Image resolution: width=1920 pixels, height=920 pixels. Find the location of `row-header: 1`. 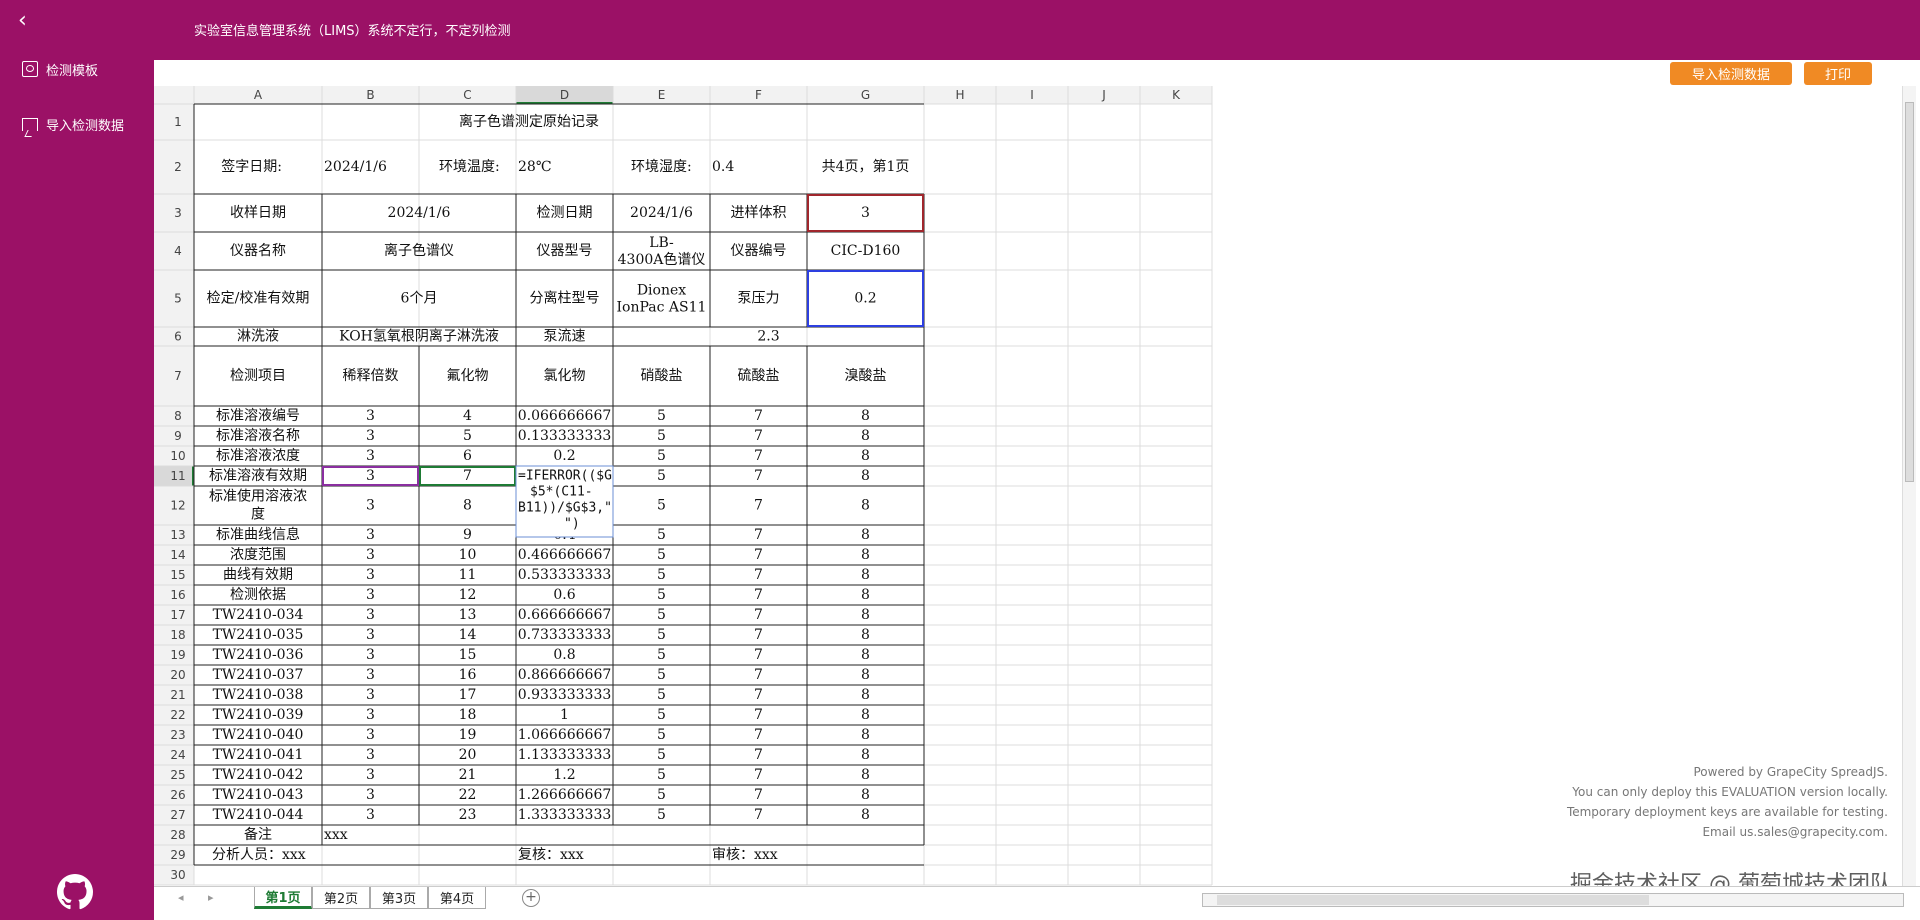

row-header: 1 is located at coordinates (178, 122).